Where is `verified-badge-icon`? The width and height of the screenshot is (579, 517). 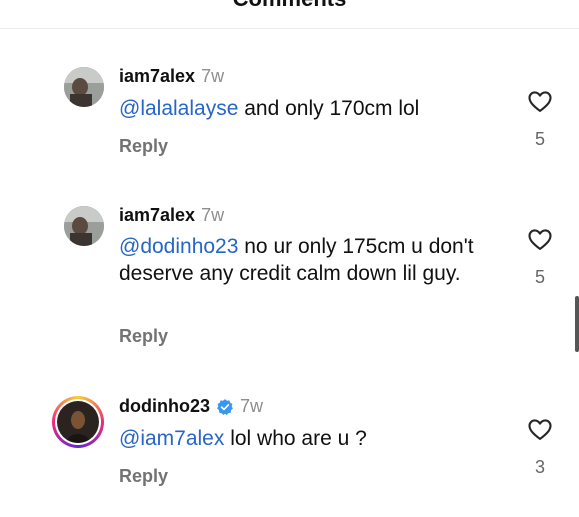
verified-badge-icon is located at coordinates (225, 407).